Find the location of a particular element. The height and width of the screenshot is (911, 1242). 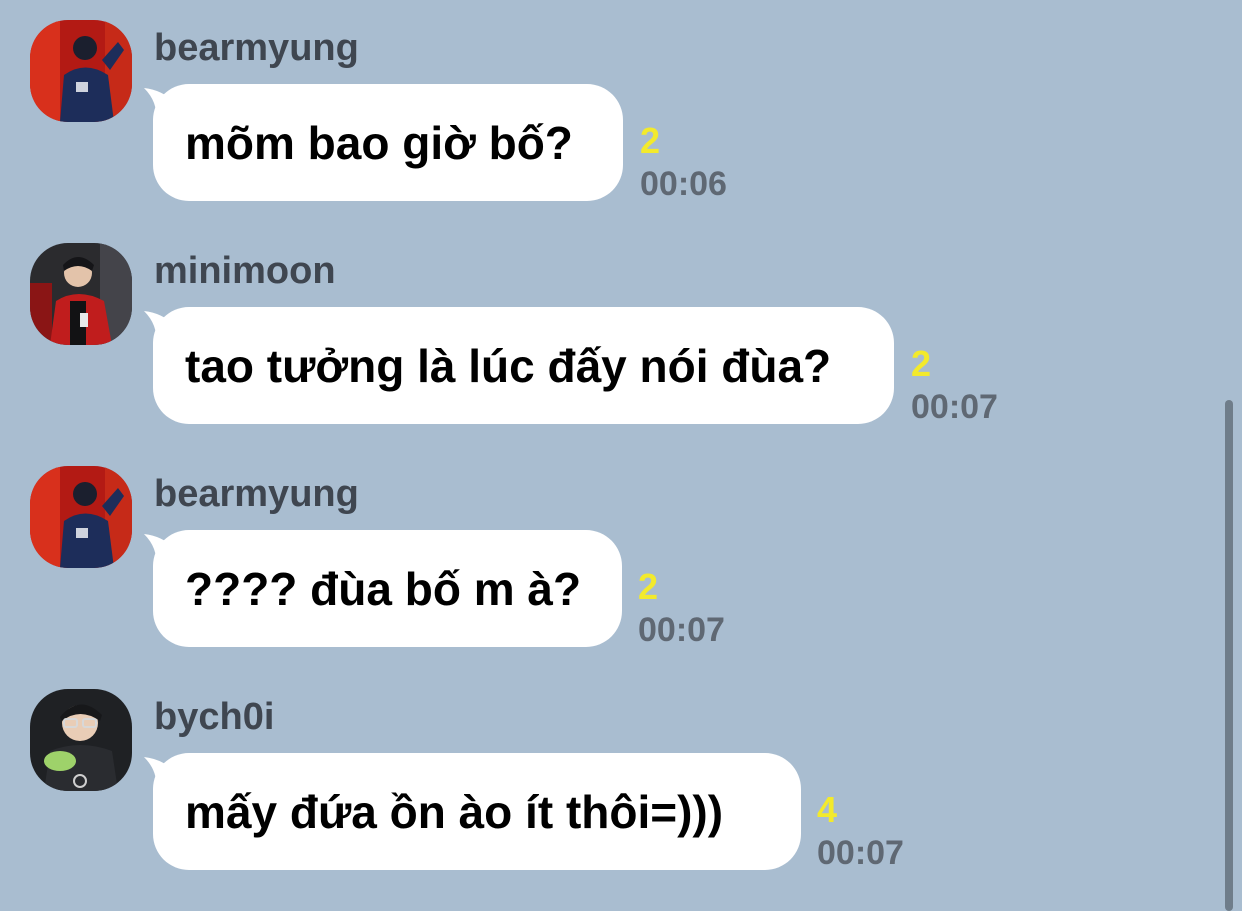

message-time: 00:06 is located at coordinates (683, 184).